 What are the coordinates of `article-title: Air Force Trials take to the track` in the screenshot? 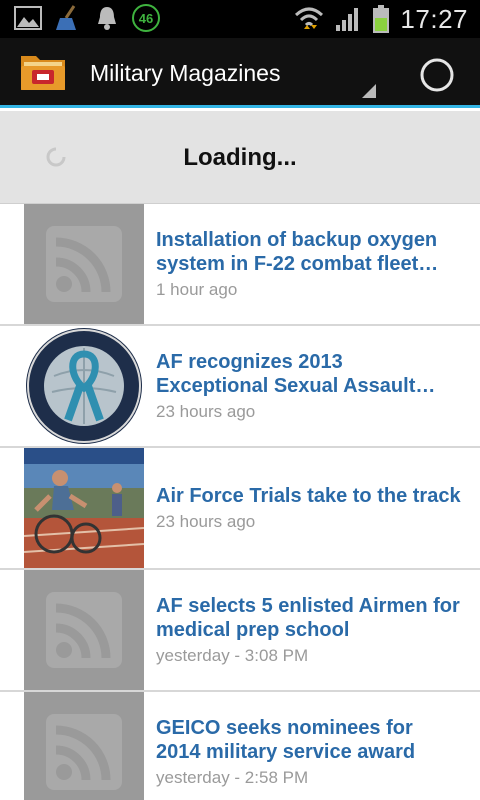 It's located at (312, 496).